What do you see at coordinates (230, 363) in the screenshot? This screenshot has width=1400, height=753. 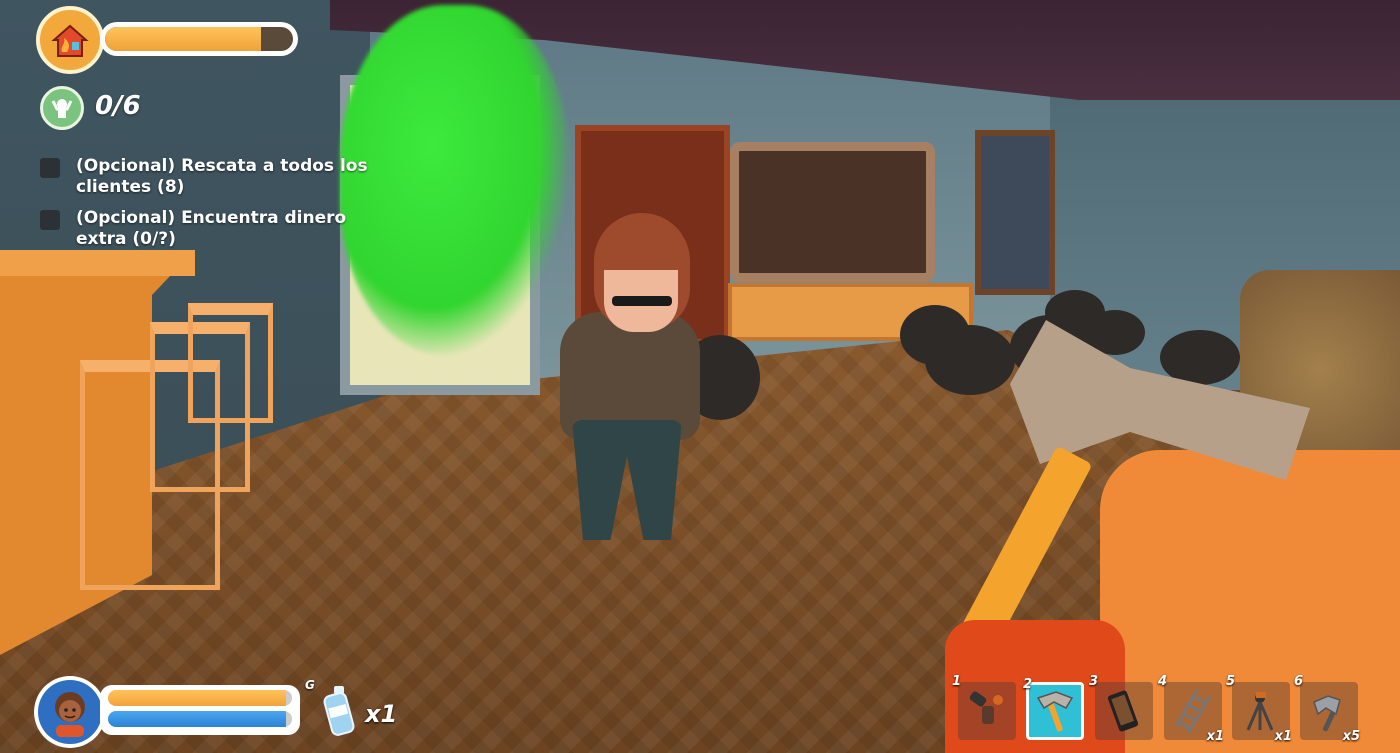 I see `bar-stool` at bounding box center [230, 363].